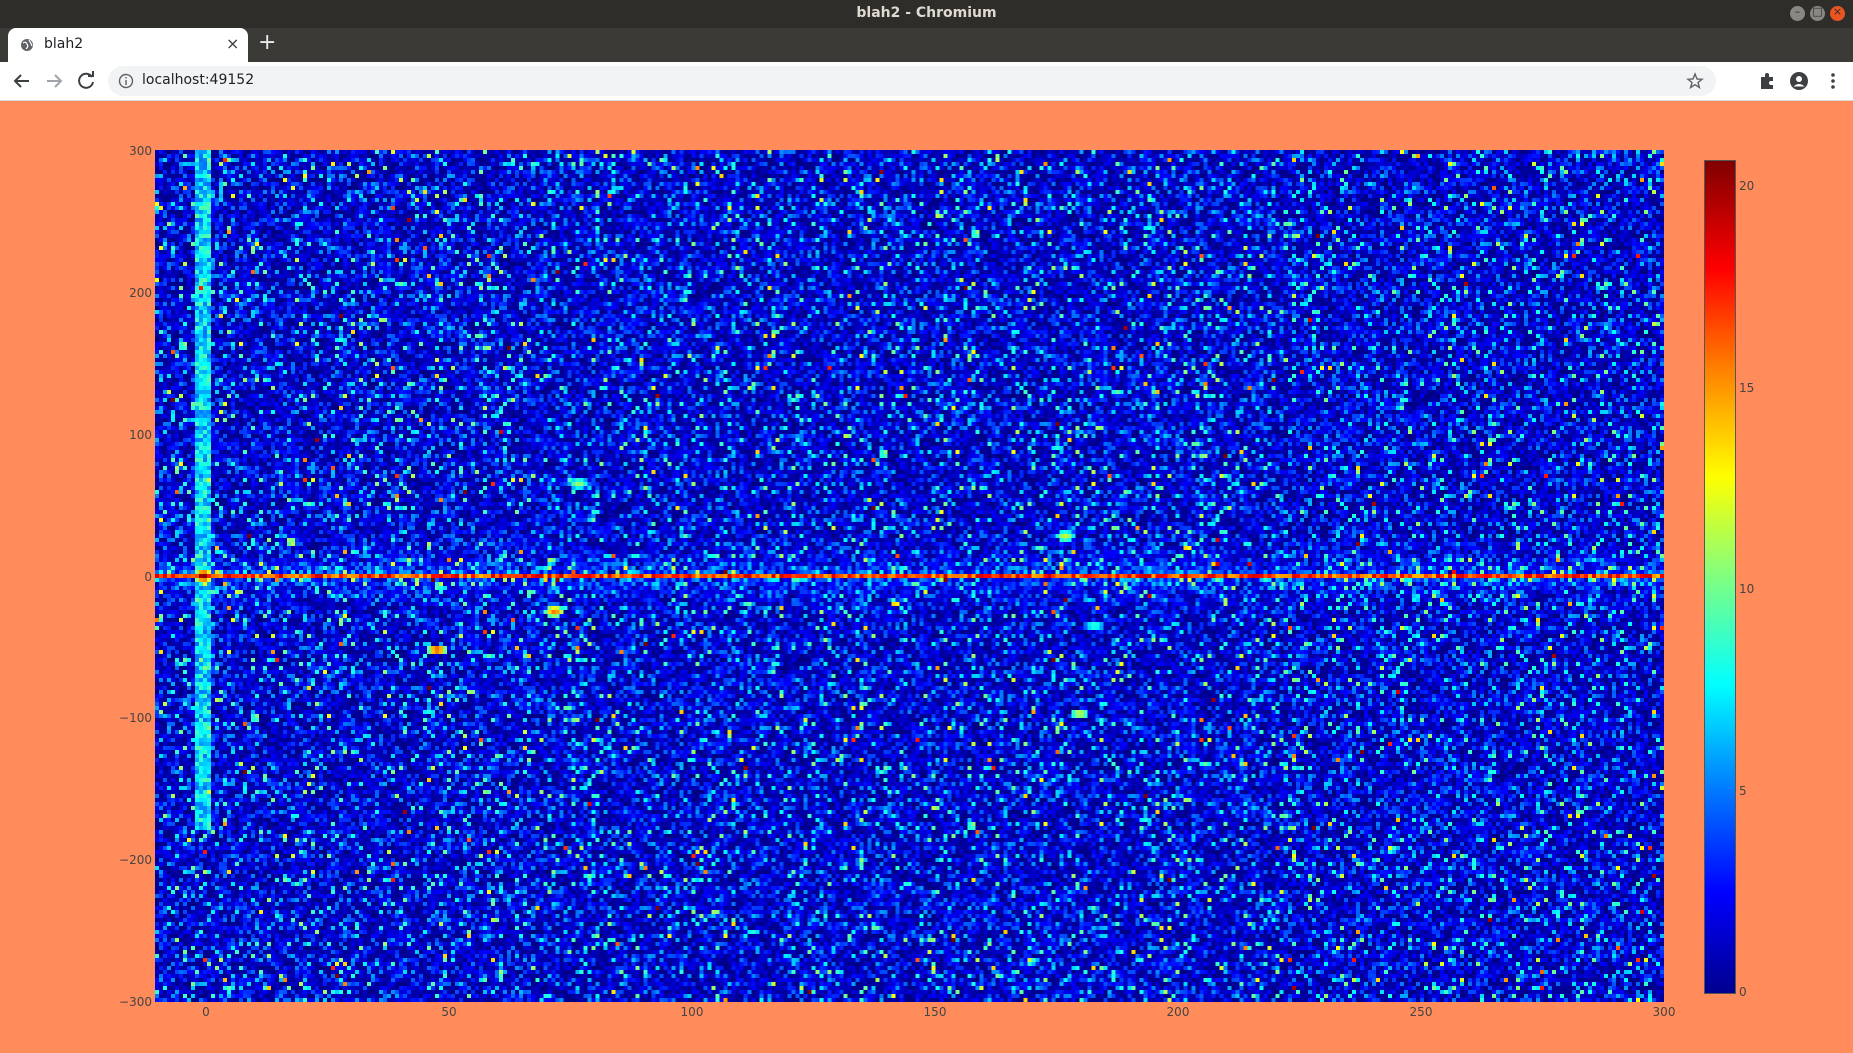 This screenshot has width=1853, height=1053. What do you see at coordinates (1797, 13) in the screenshot?
I see `minimize-button: –` at bounding box center [1797, 13].